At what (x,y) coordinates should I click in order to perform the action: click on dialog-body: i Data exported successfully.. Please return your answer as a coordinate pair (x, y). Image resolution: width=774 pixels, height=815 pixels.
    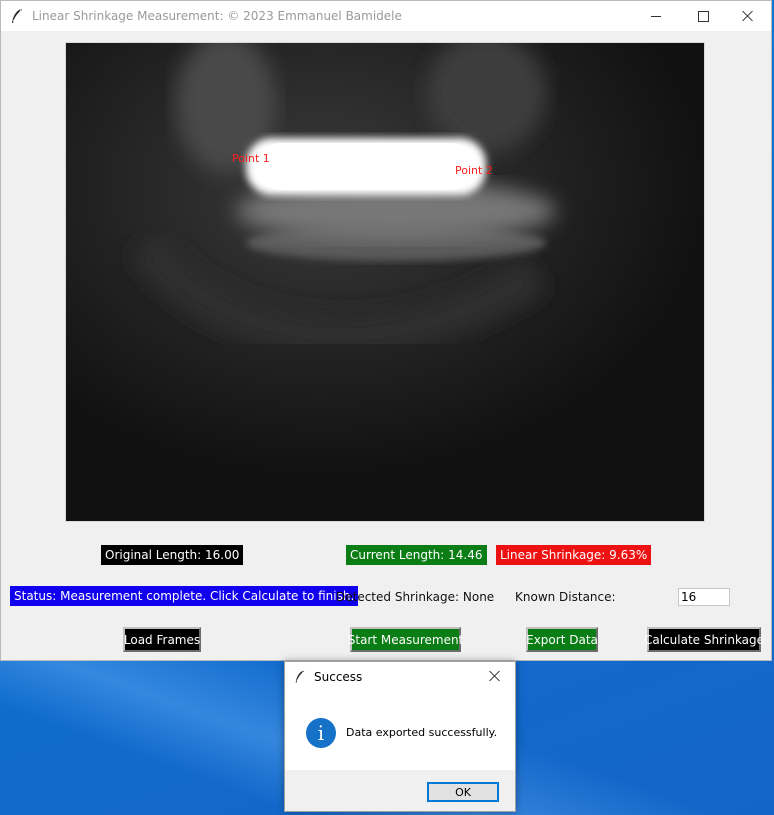
    Looking at the image, I should click on (400, 731).